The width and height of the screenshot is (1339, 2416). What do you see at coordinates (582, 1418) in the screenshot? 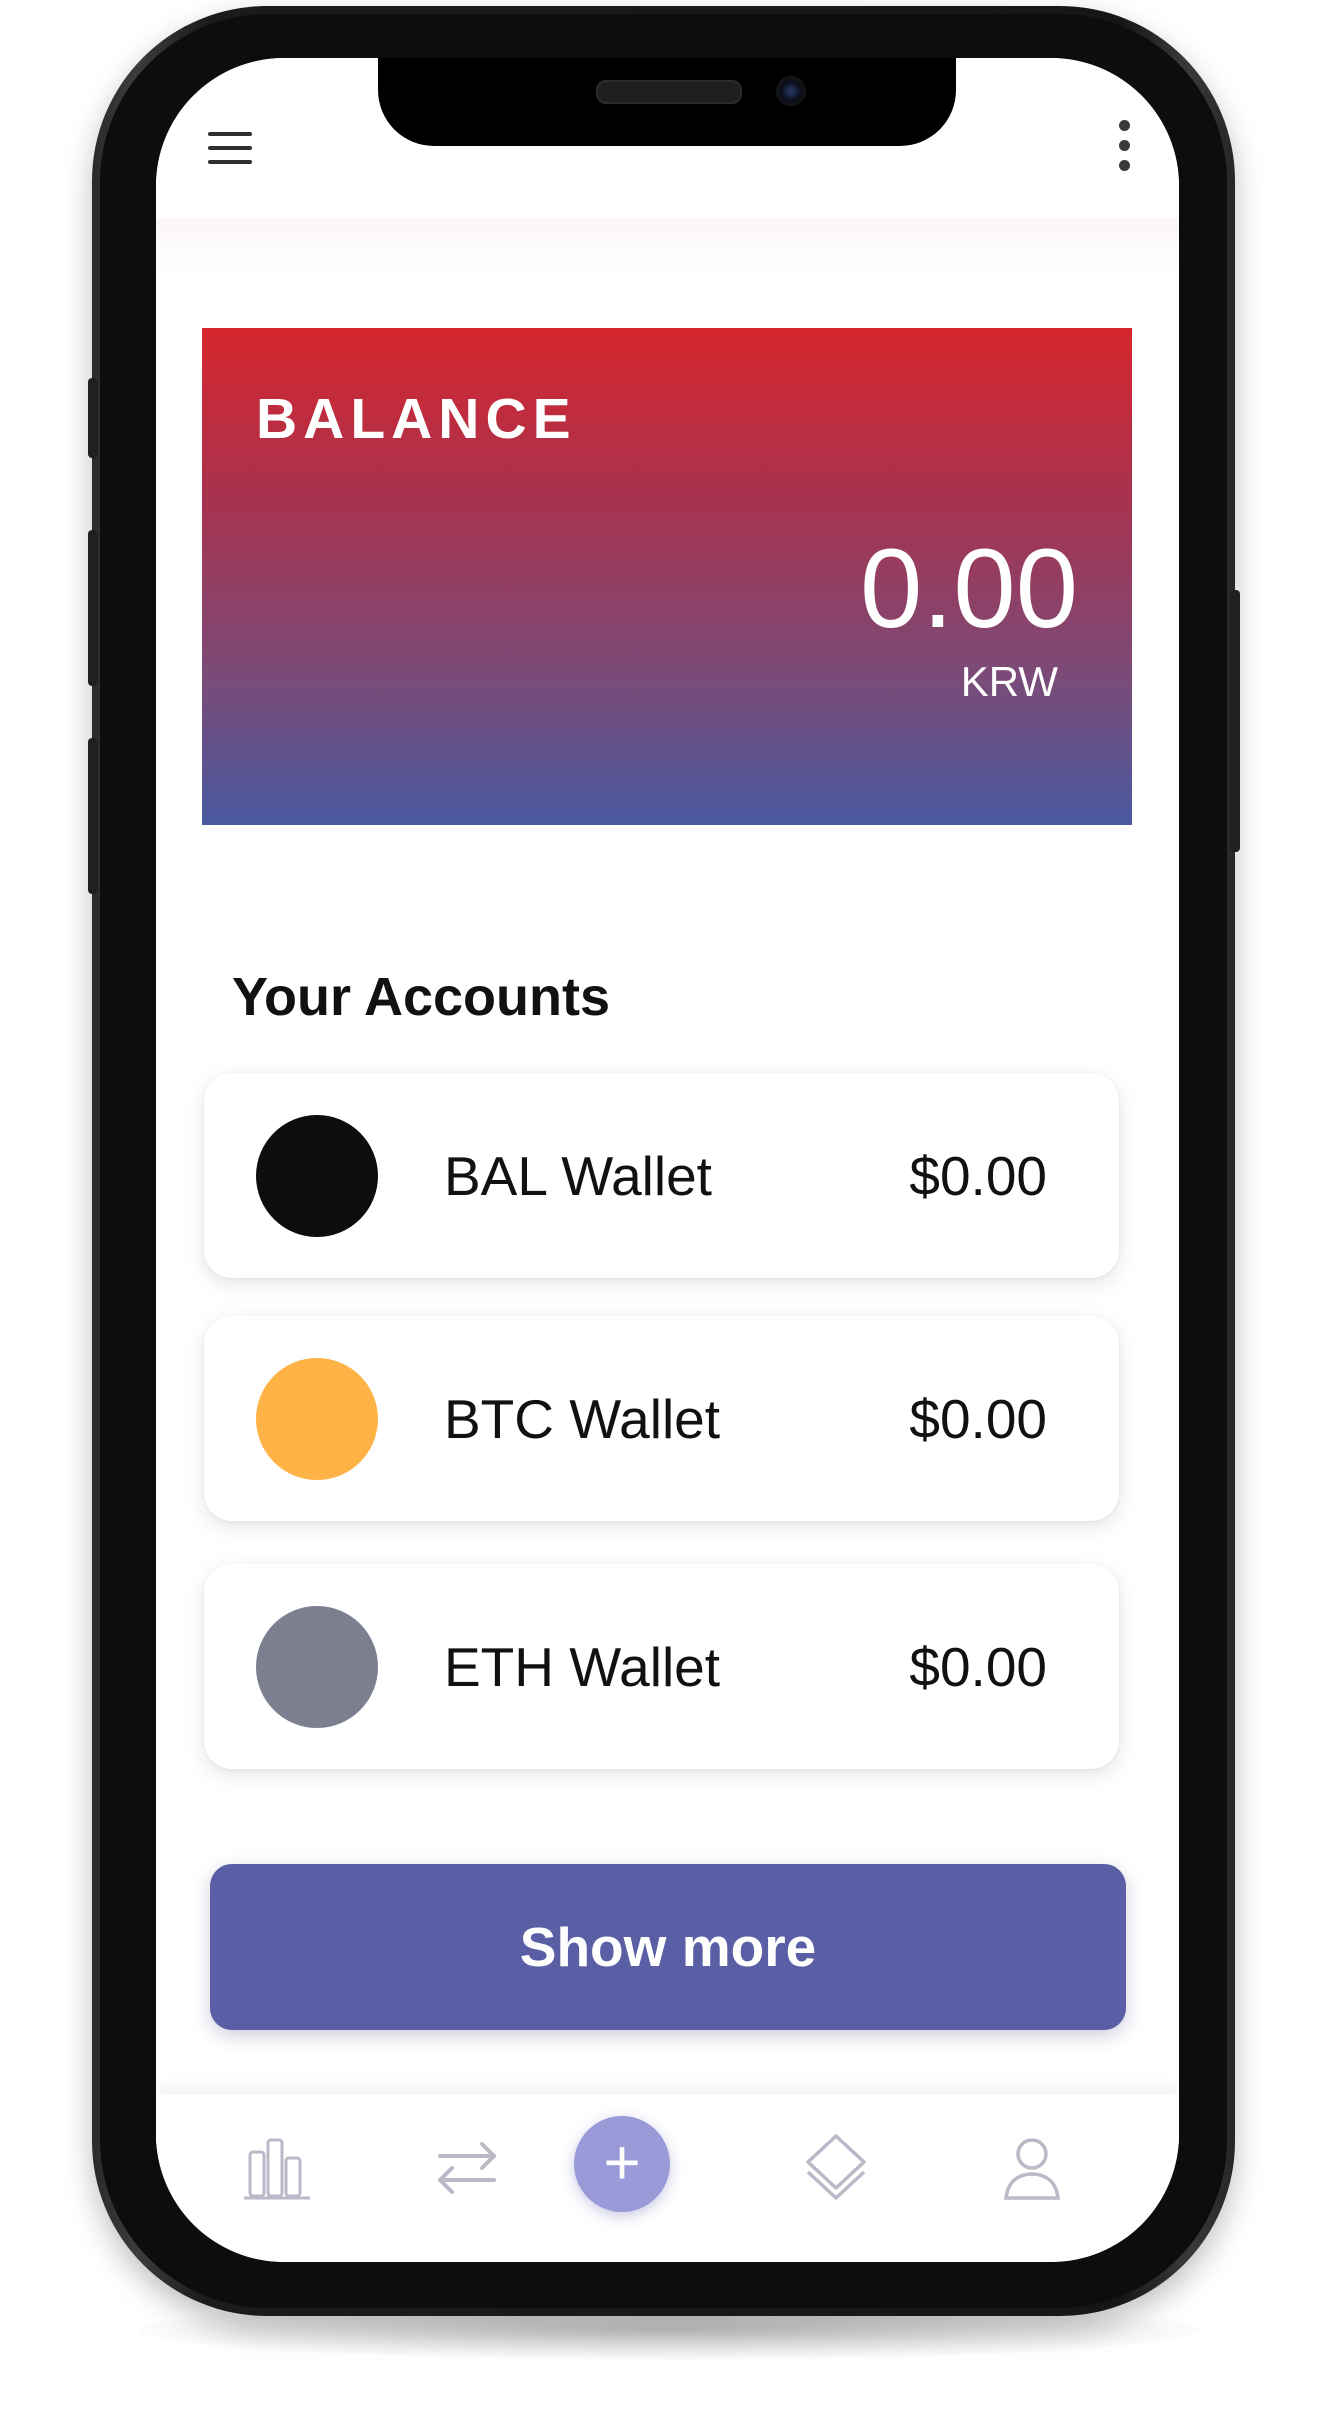
I see `wallet-name: BTC Wallet` at bounding box center [582, 1418].